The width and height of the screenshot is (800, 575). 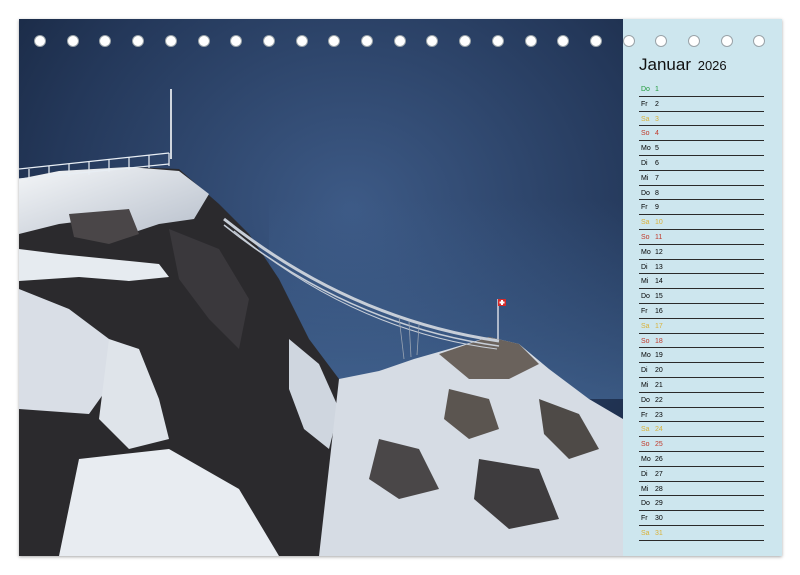 What do you see at coordinates (659, 445) in the screenshot?
I see `day-number: 25` at bounding box center [659, 445].